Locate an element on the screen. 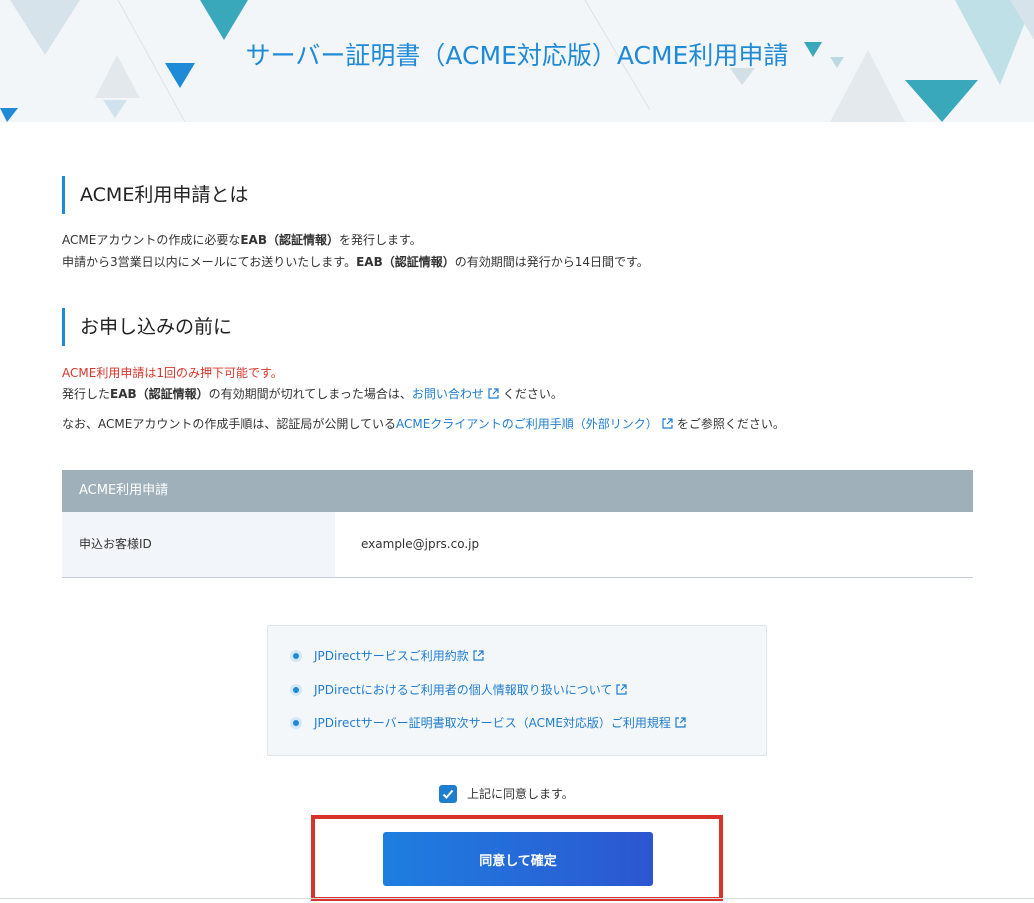 This screenshot has width=1034, height=903. text-segment: をご参照ください。 is located at coordinates (730, 424).